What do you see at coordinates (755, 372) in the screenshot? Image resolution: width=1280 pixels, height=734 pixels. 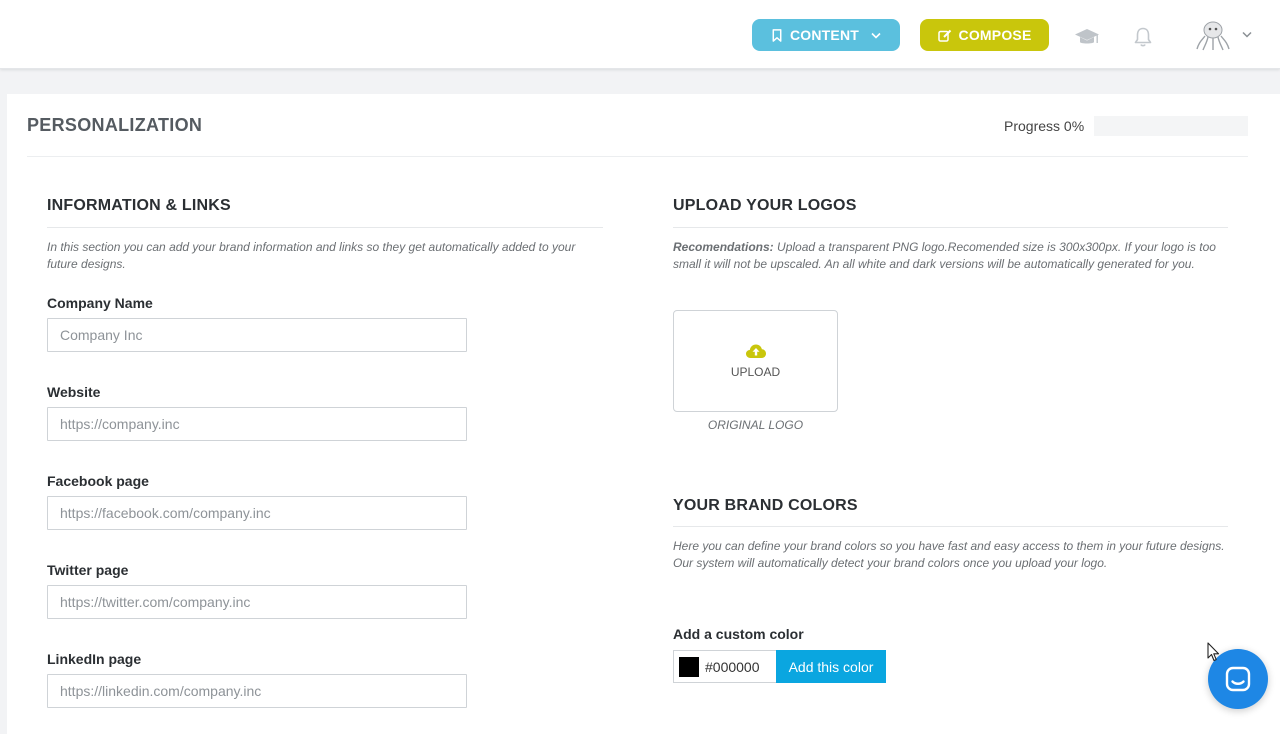 I see `upload-label: UPLOAD` at bounding box center [755, 372].